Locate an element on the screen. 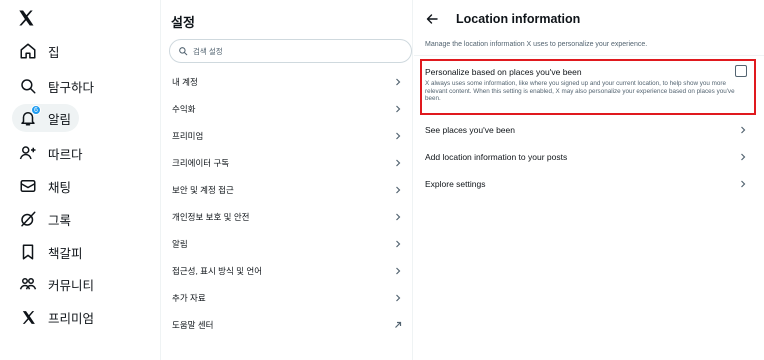  settings-item-help-center: 도움말 센터 is located at coordinates (287, 324).